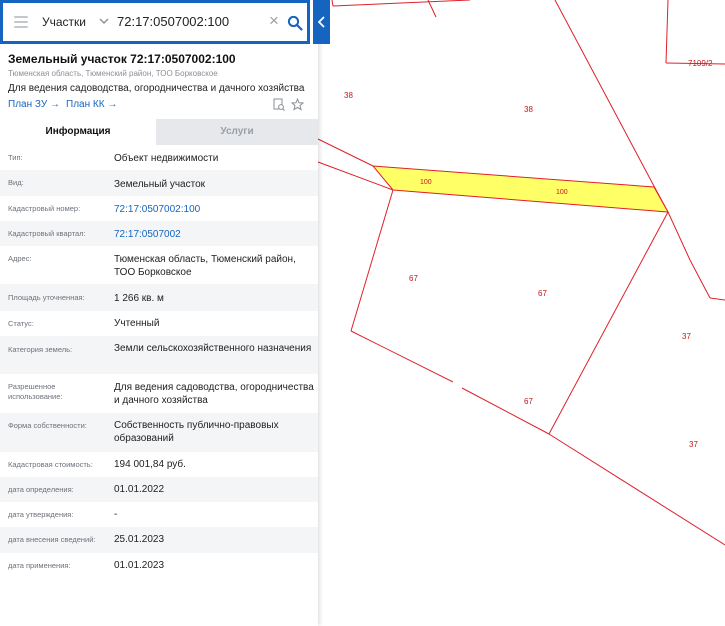 The height and width of the screenshot is (626, 725). I want to click on chevron-left-icon, so click(321, 22).